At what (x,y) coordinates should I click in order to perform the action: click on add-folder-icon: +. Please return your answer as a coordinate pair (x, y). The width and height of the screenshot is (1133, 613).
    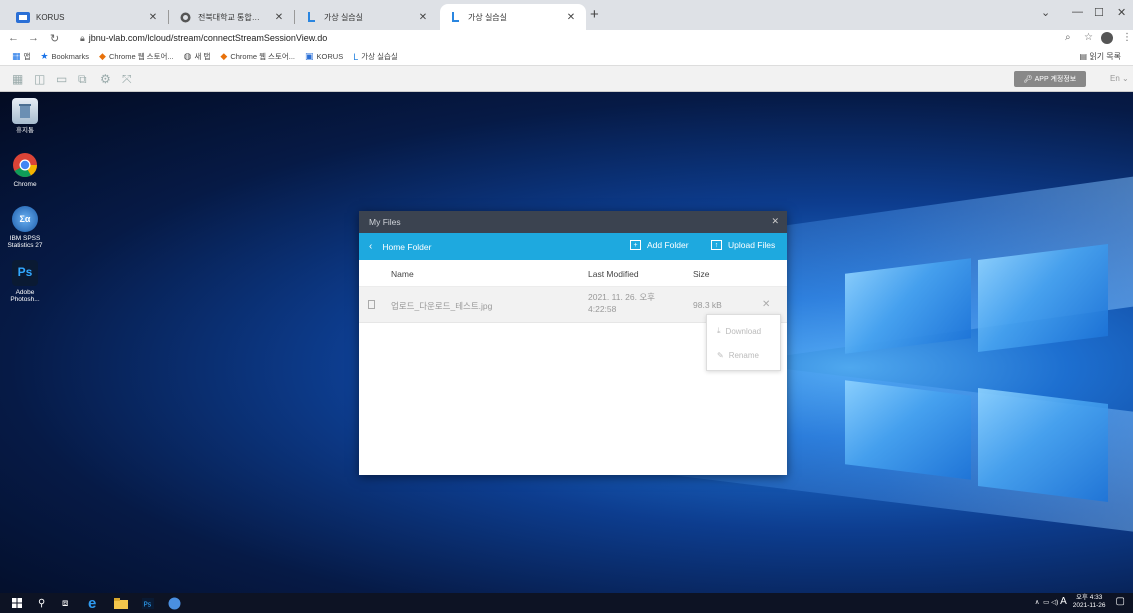
    Looking at the image, I should click on (635, 245).